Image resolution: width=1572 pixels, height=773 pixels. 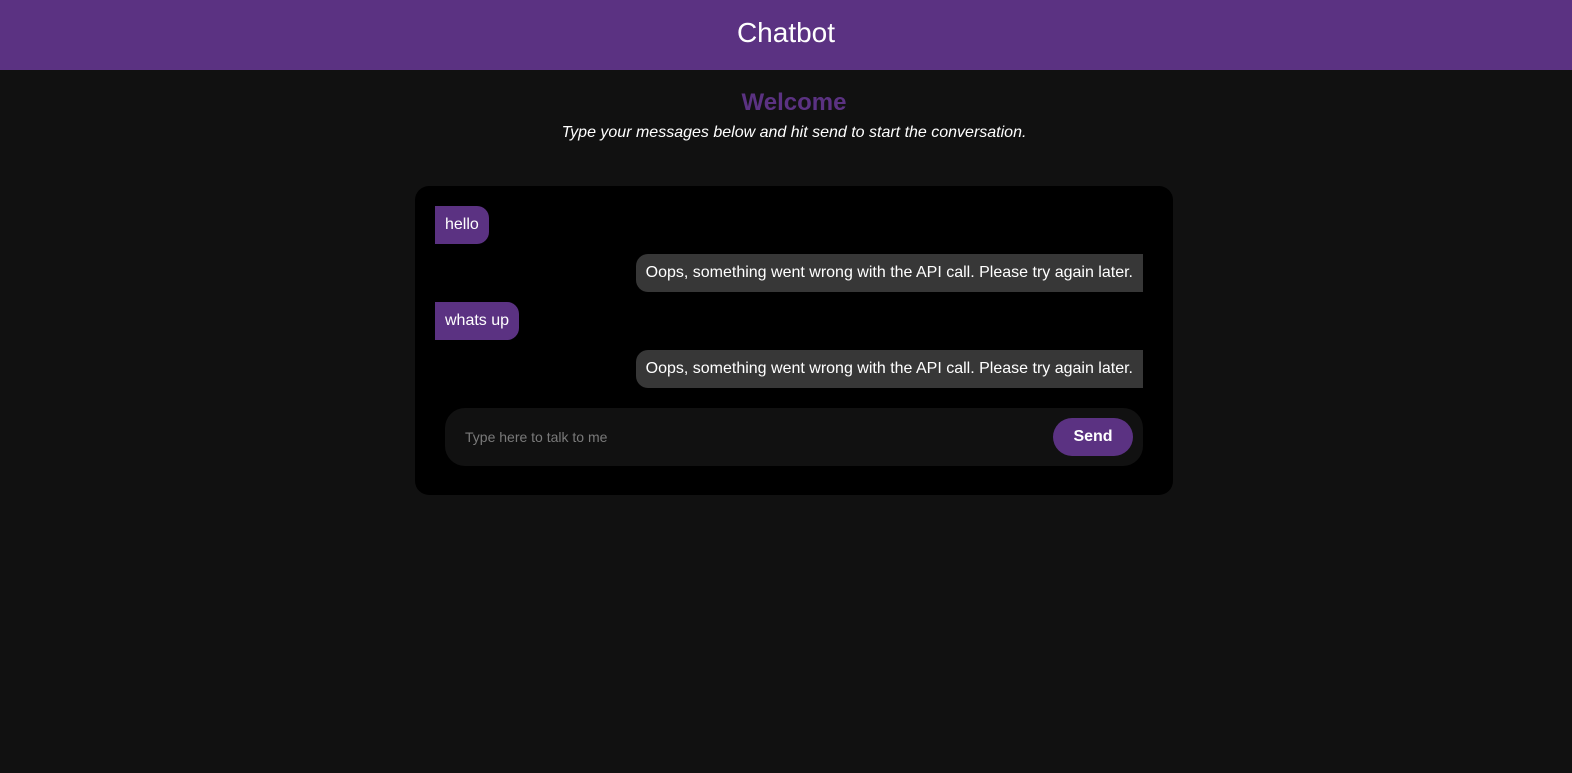 What do you see at coordinates (755, 437) in the screenshot?
I see `message-input` at bounding box center [755, 437].